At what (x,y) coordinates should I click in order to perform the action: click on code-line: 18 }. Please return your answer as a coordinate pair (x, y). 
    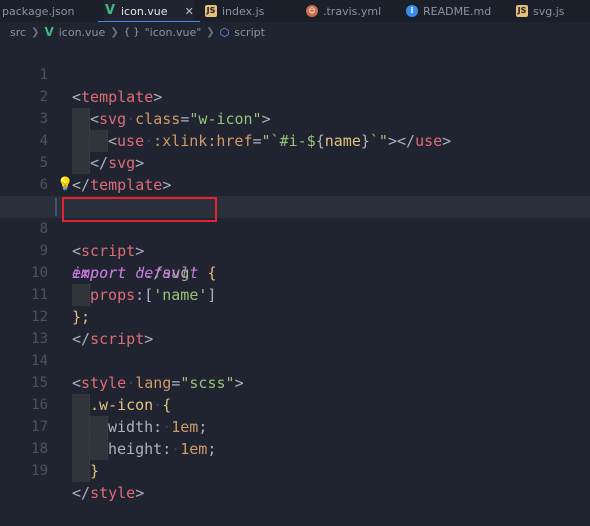
    Looking at the image, I should click on (295, 449).